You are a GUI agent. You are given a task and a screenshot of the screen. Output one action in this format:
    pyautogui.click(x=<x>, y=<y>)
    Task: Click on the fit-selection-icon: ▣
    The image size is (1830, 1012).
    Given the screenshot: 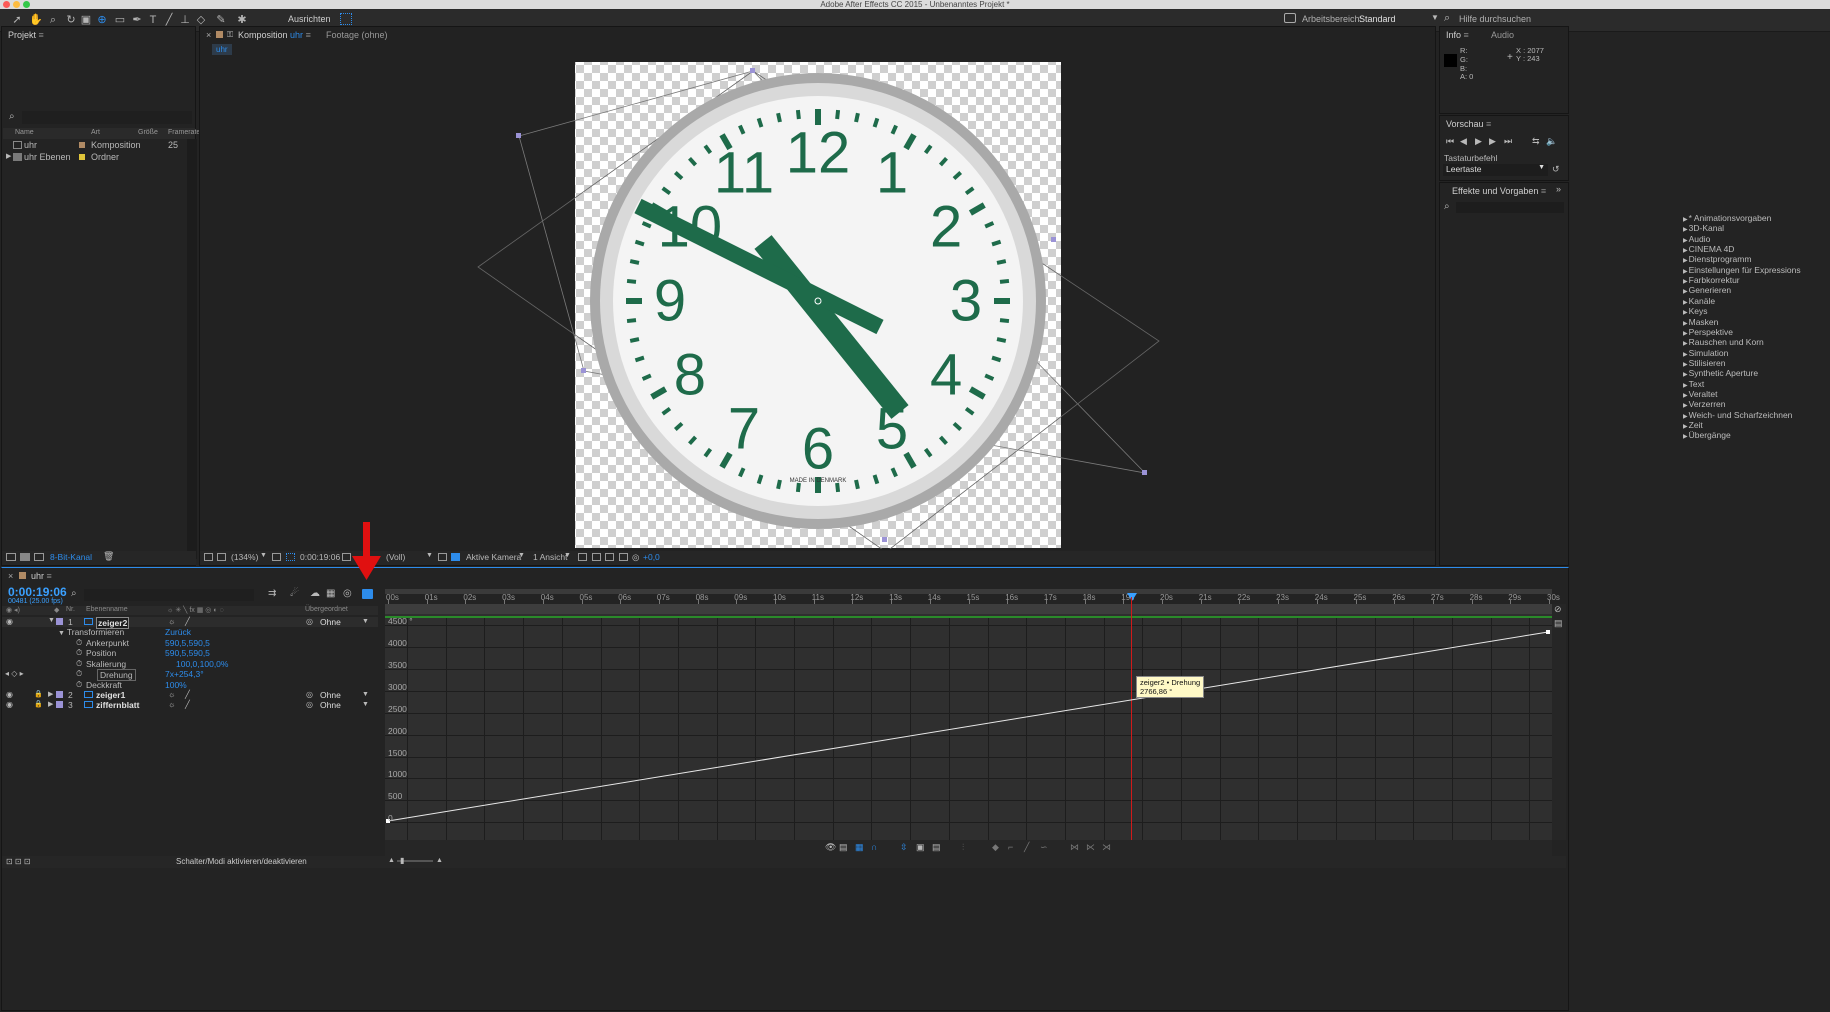 What is the action you would take?
    pyautogui.click(x=920, y=847)
    